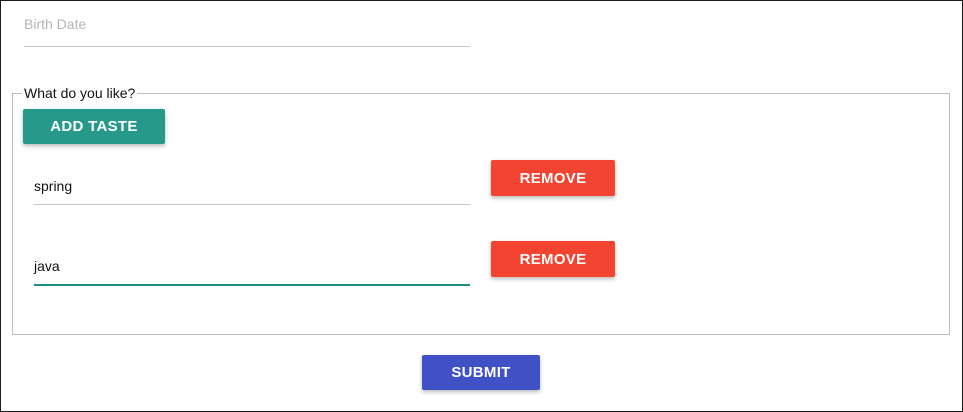 The image size is (963, 412). What do you see at coordinates (481, 372) in the screenshot?
I see `submit-button: SUBMIT` at bounding box center [481, 372].